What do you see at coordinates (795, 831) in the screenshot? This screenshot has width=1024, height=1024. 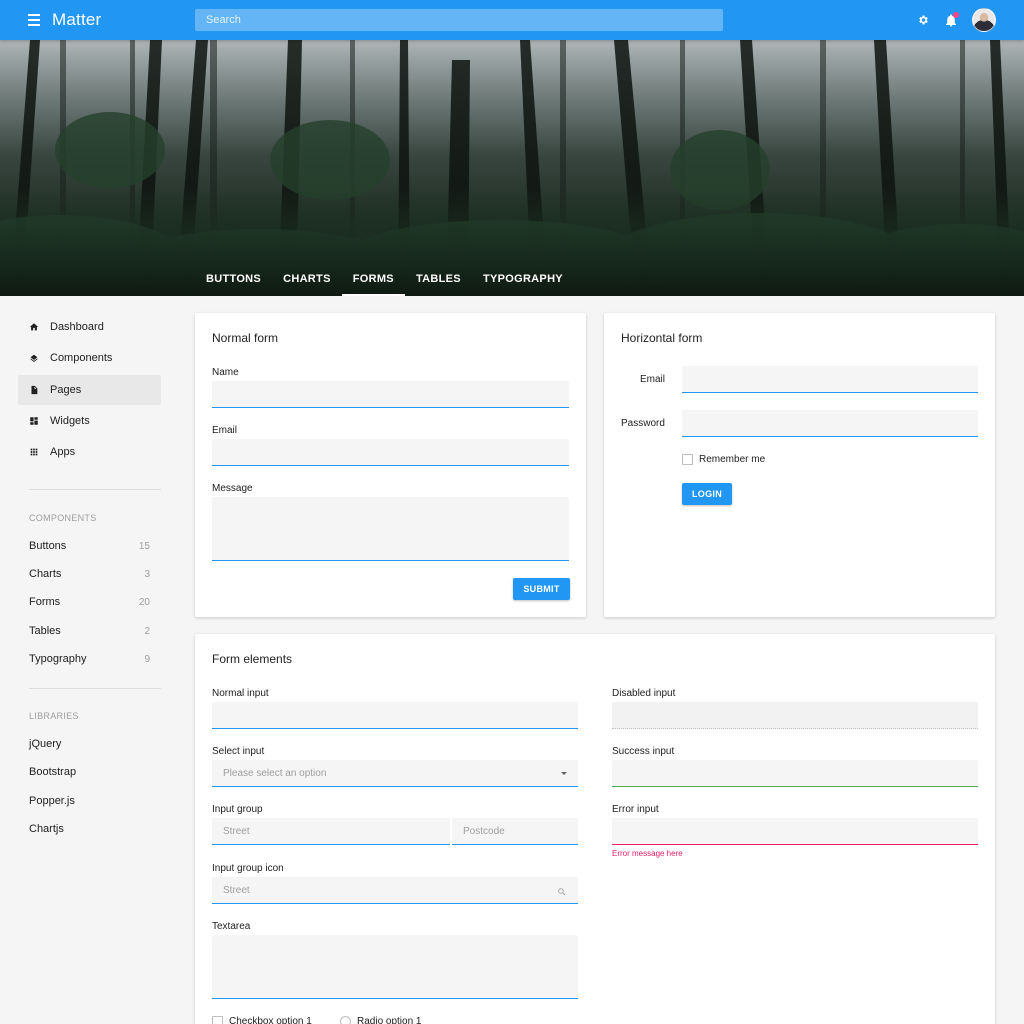 I see `error-input` at bounding box center [795, 831].